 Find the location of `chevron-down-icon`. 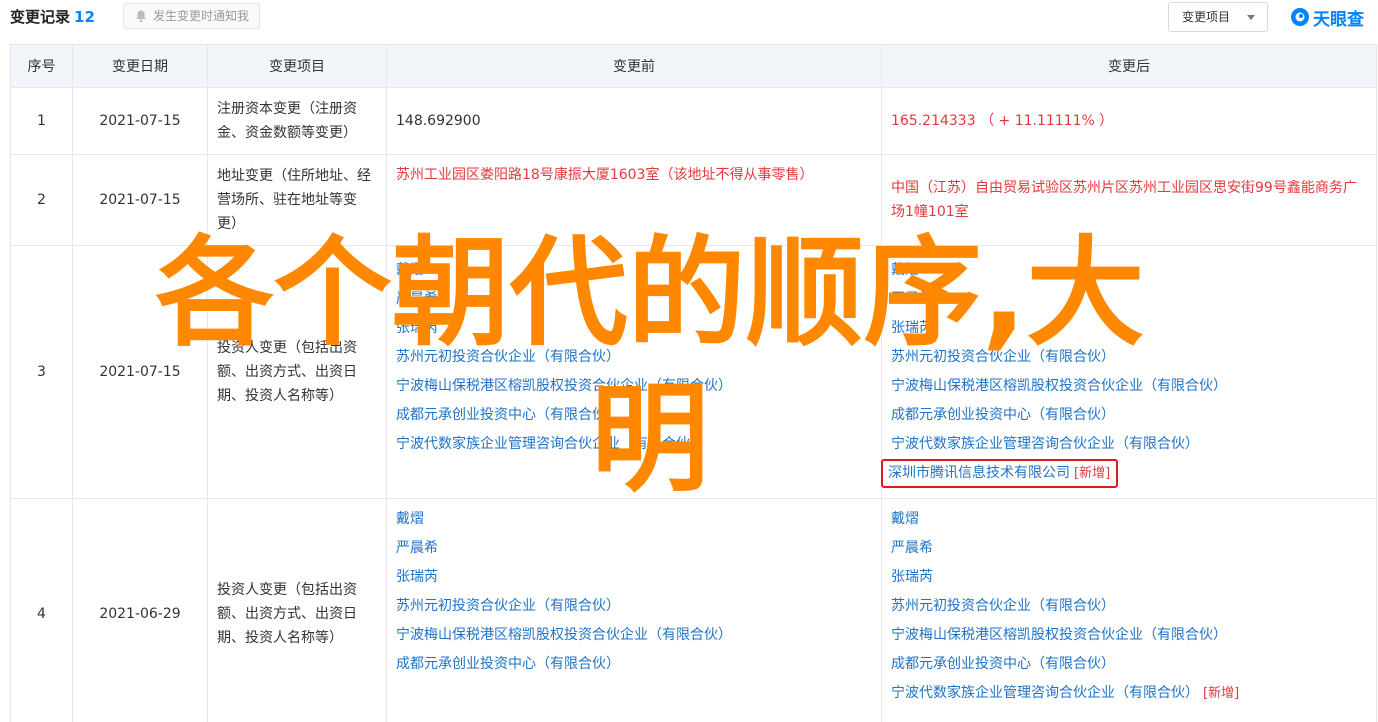

chevron-down-icon is located at coordinates (1251, 17).